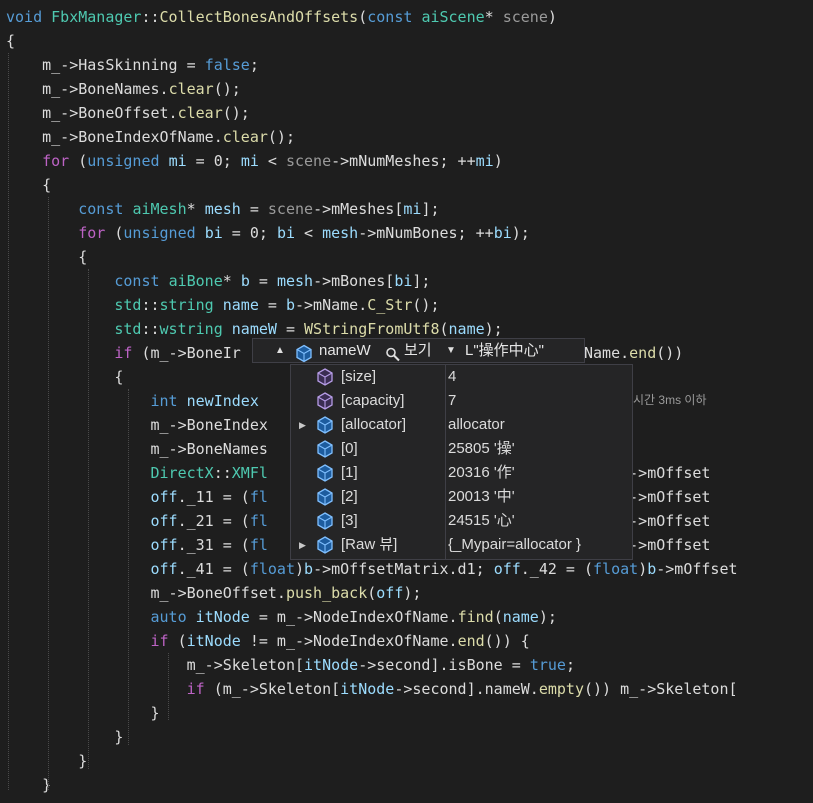 Image resolution: width=813 pixels, height=803 pixels. What do you see at coordinates (272, 689) in the screenshot?
I see `code-token: (m_->Skeleton[` at bounding box center [272, 689].